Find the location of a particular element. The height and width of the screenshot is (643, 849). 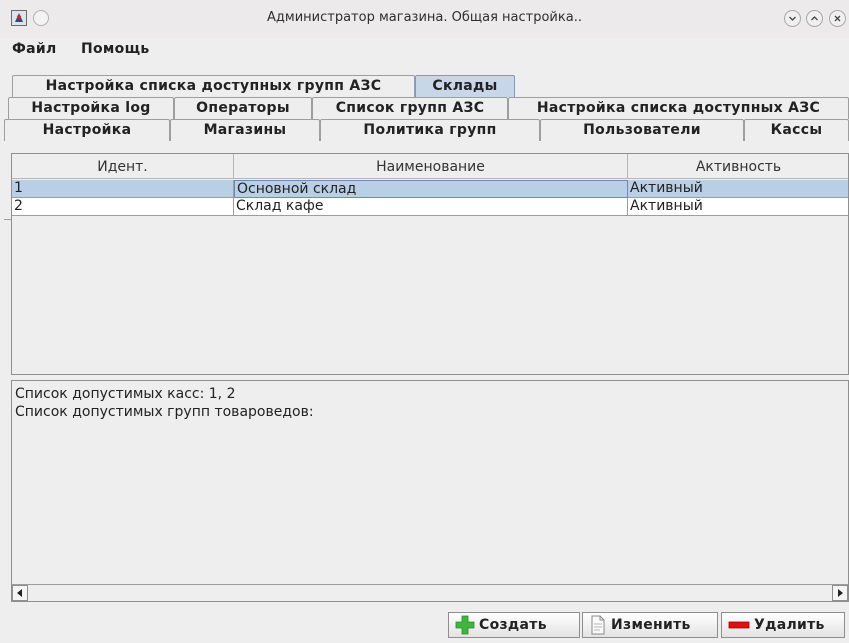

close-button is located at coordinates (837, 18).